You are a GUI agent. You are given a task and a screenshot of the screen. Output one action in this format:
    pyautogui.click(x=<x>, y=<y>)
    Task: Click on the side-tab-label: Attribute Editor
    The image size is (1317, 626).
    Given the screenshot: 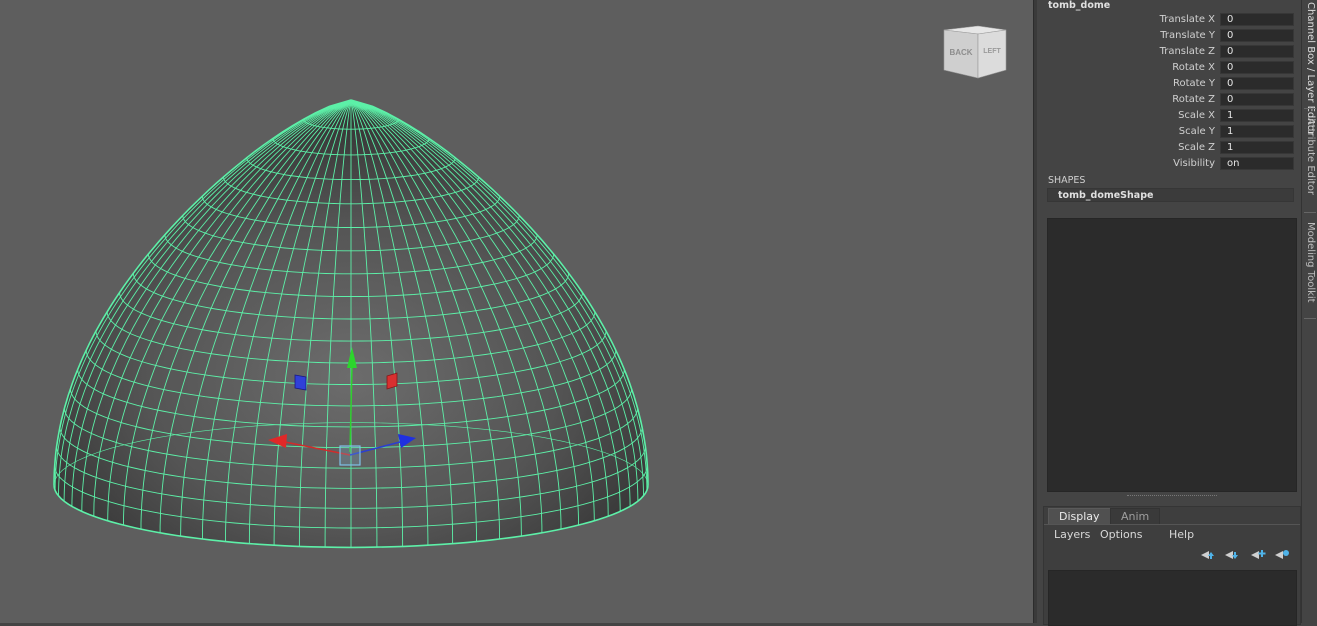 What is the action you would take?
    pyautogui.click(x=1310, y=156)
    